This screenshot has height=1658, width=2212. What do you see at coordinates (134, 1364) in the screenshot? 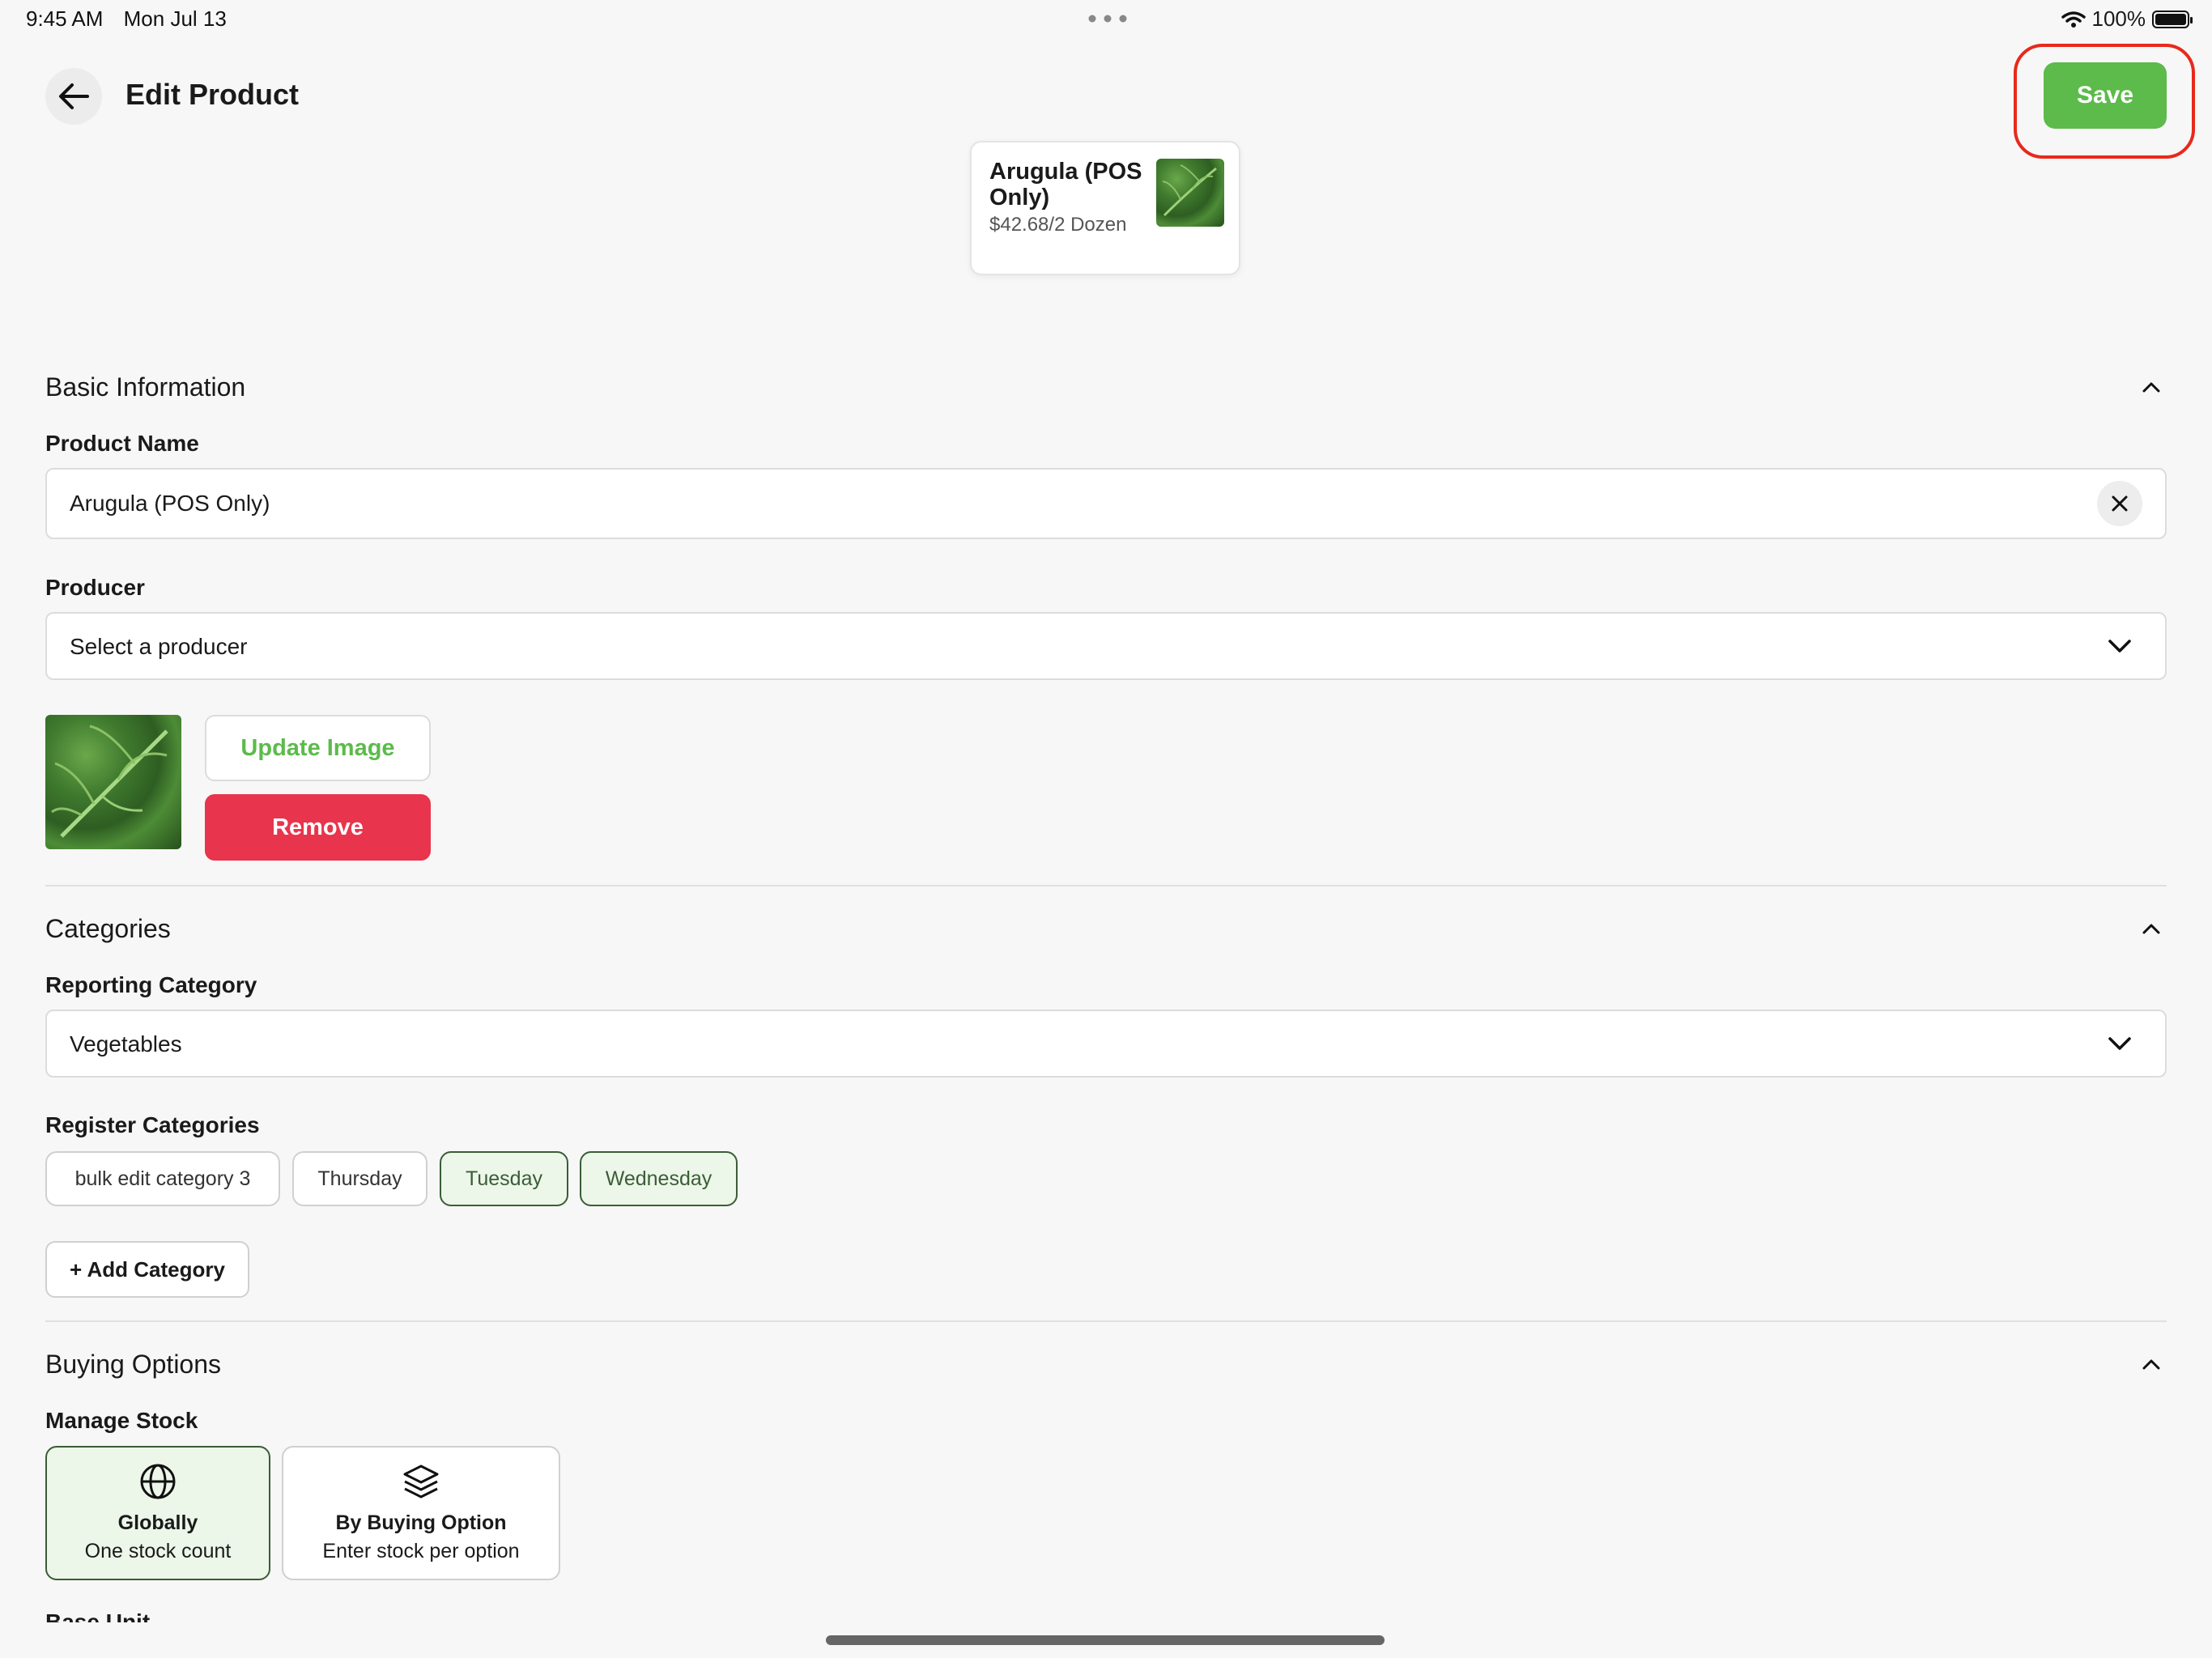
I see `section-title-buying-options: Buying Options` at bounding box center [134, 1364].